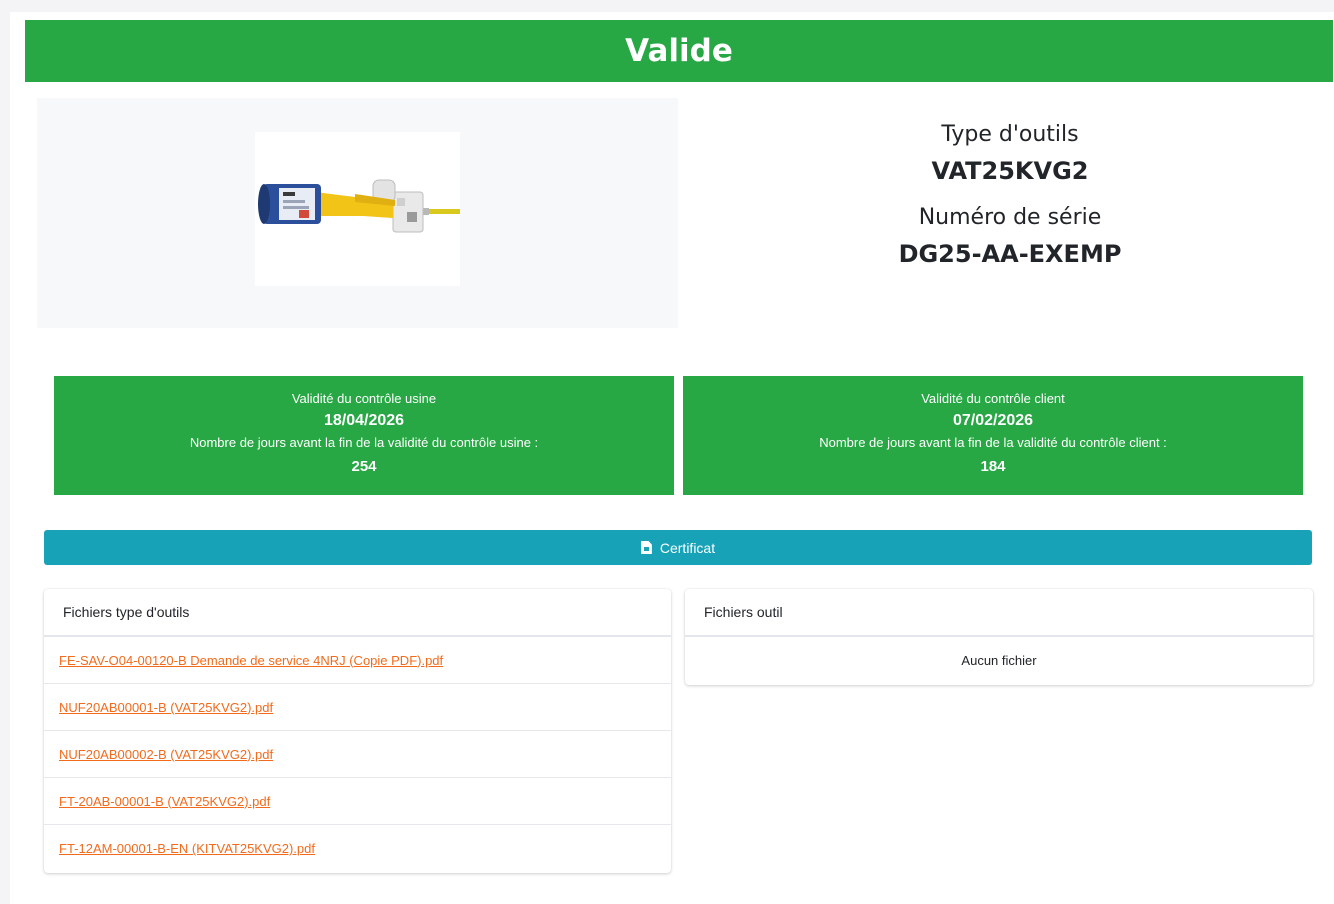 The width and height of the screenshot is (1334, 904). I want to click on tool-files-card: Fichiers outil Aucun fichier, so click(999, 637).